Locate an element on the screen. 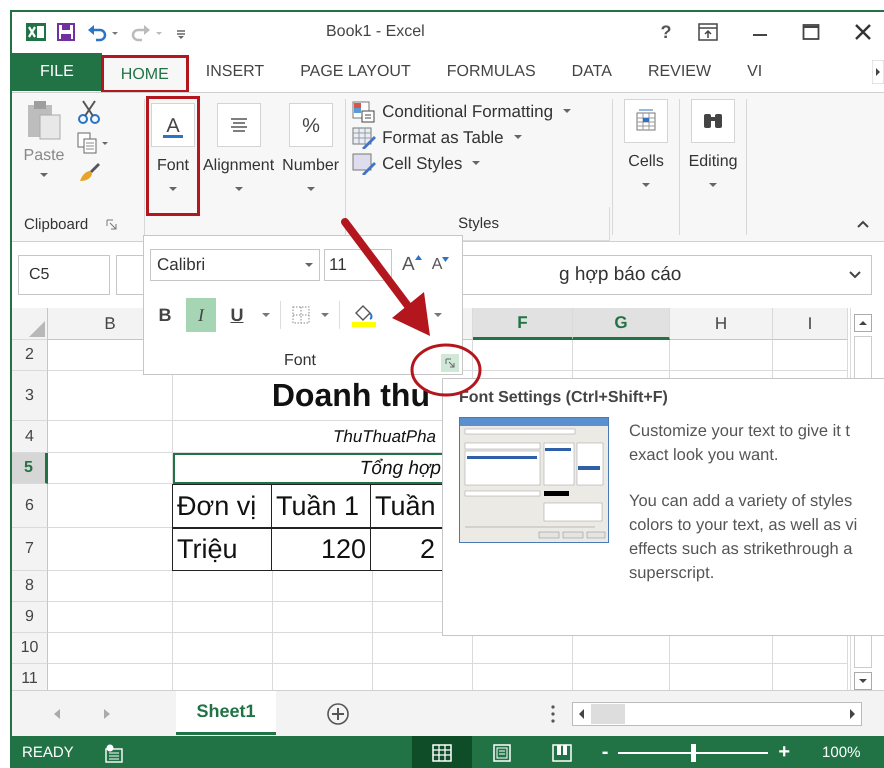 The height and width of the screenshot is (768, 884). table-cell: Đơn vị is located at coordinates (222, 506).